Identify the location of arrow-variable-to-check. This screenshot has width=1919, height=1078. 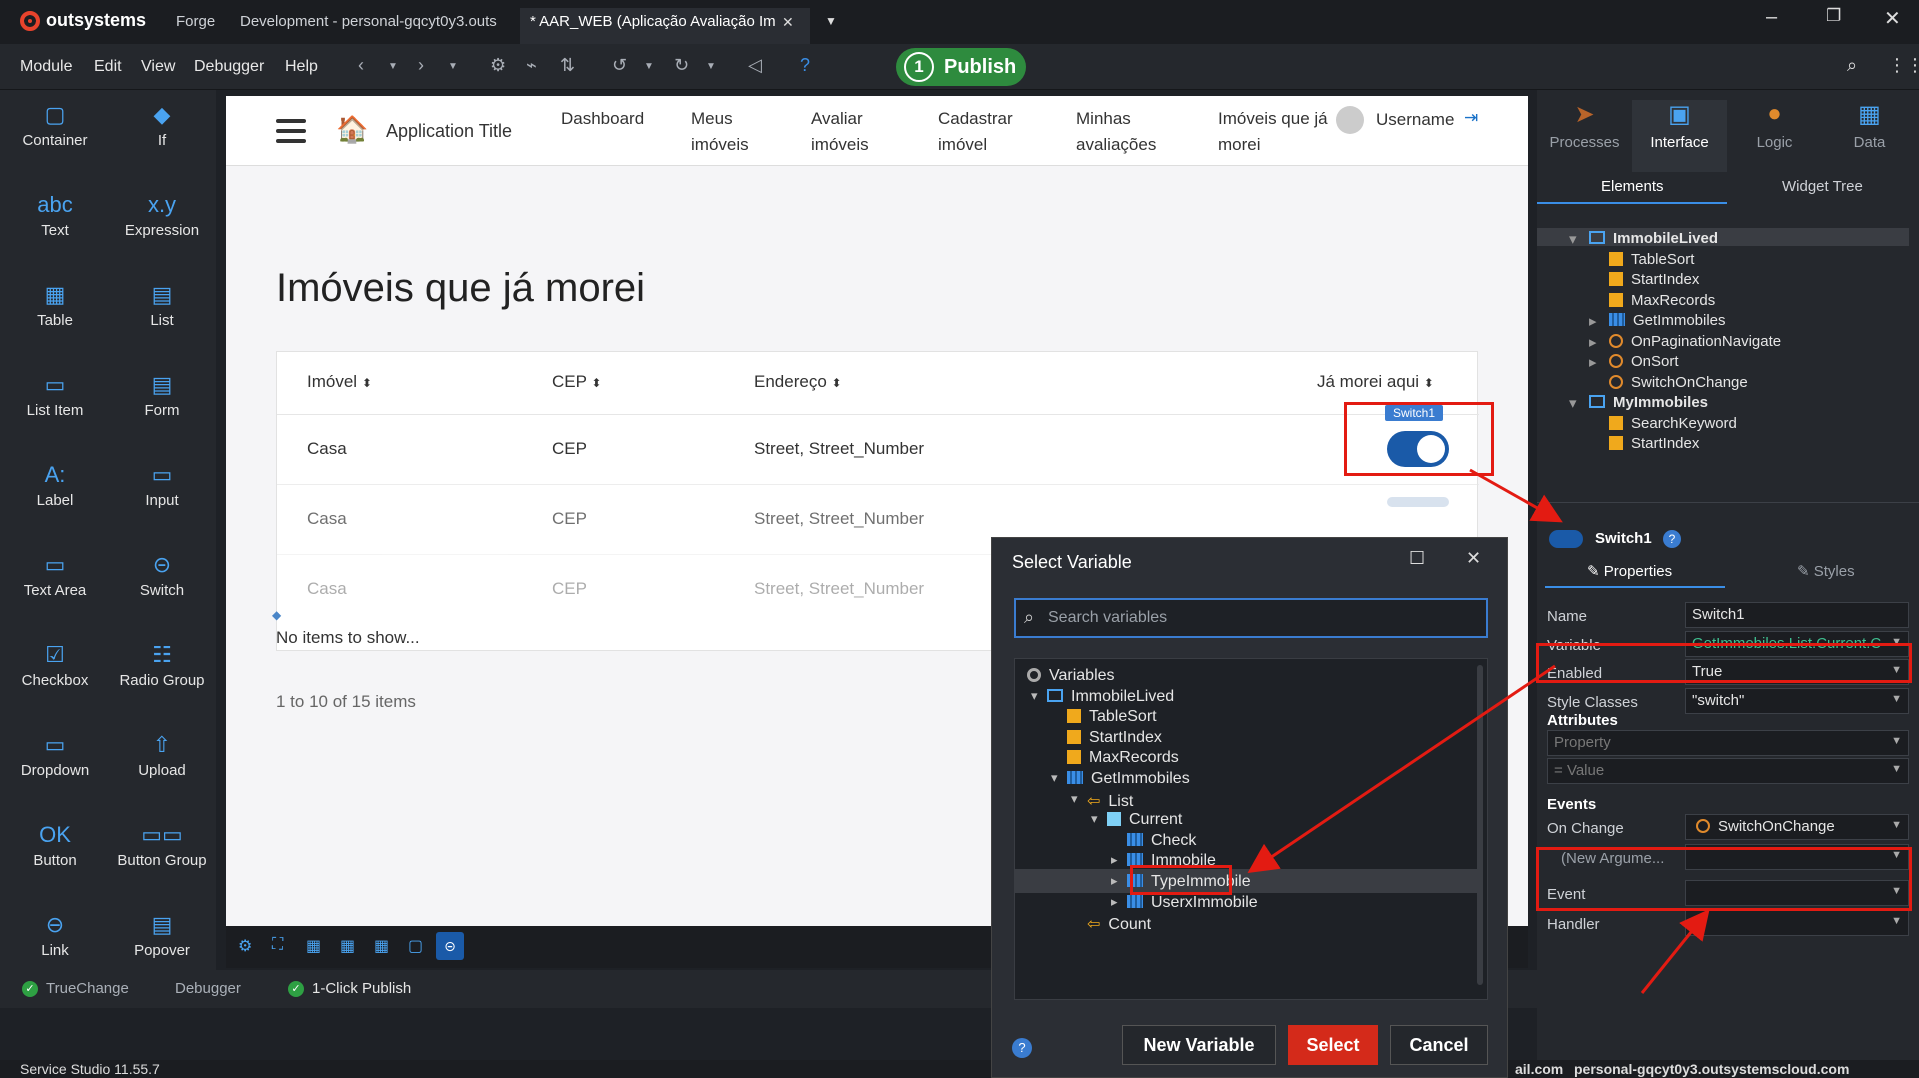
(1401, 769).